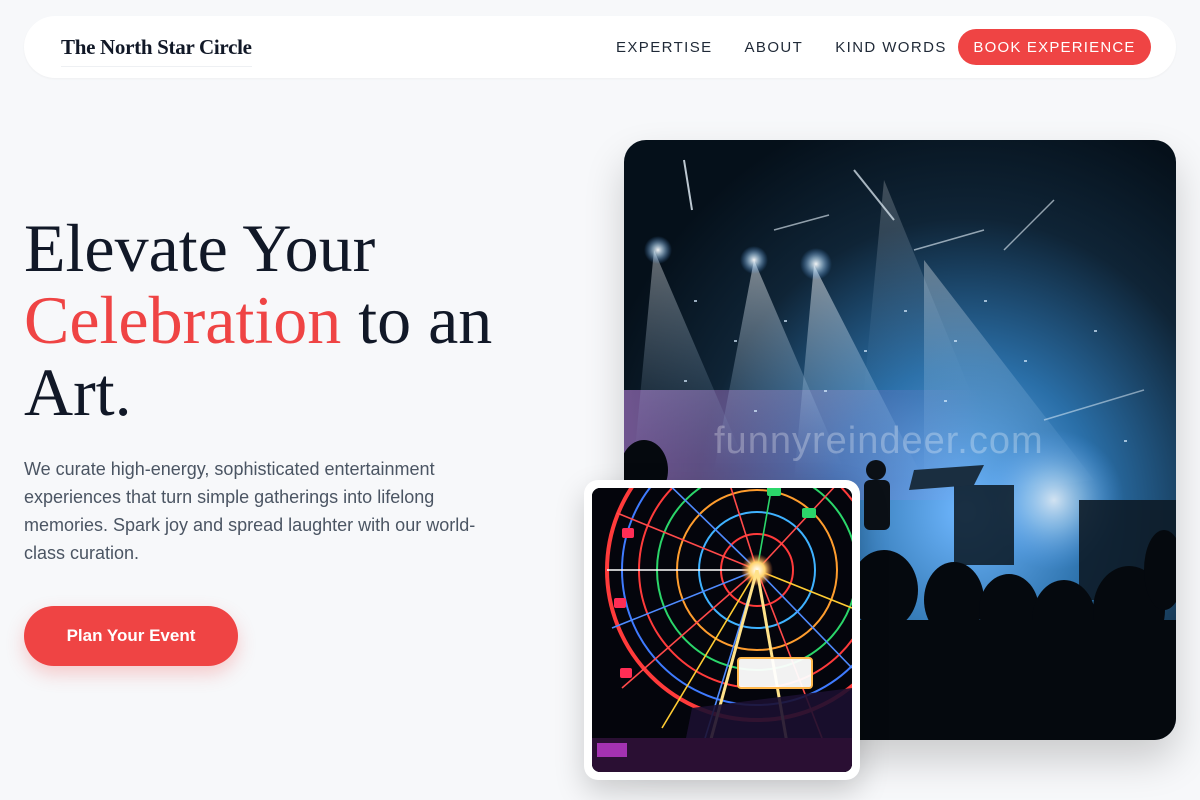 This screenshot has height=800, width=1200. Describe the element at coordinates (664, 47) in the screenshot. I see `nav-link-expertise: EXPERTISE` at that location.